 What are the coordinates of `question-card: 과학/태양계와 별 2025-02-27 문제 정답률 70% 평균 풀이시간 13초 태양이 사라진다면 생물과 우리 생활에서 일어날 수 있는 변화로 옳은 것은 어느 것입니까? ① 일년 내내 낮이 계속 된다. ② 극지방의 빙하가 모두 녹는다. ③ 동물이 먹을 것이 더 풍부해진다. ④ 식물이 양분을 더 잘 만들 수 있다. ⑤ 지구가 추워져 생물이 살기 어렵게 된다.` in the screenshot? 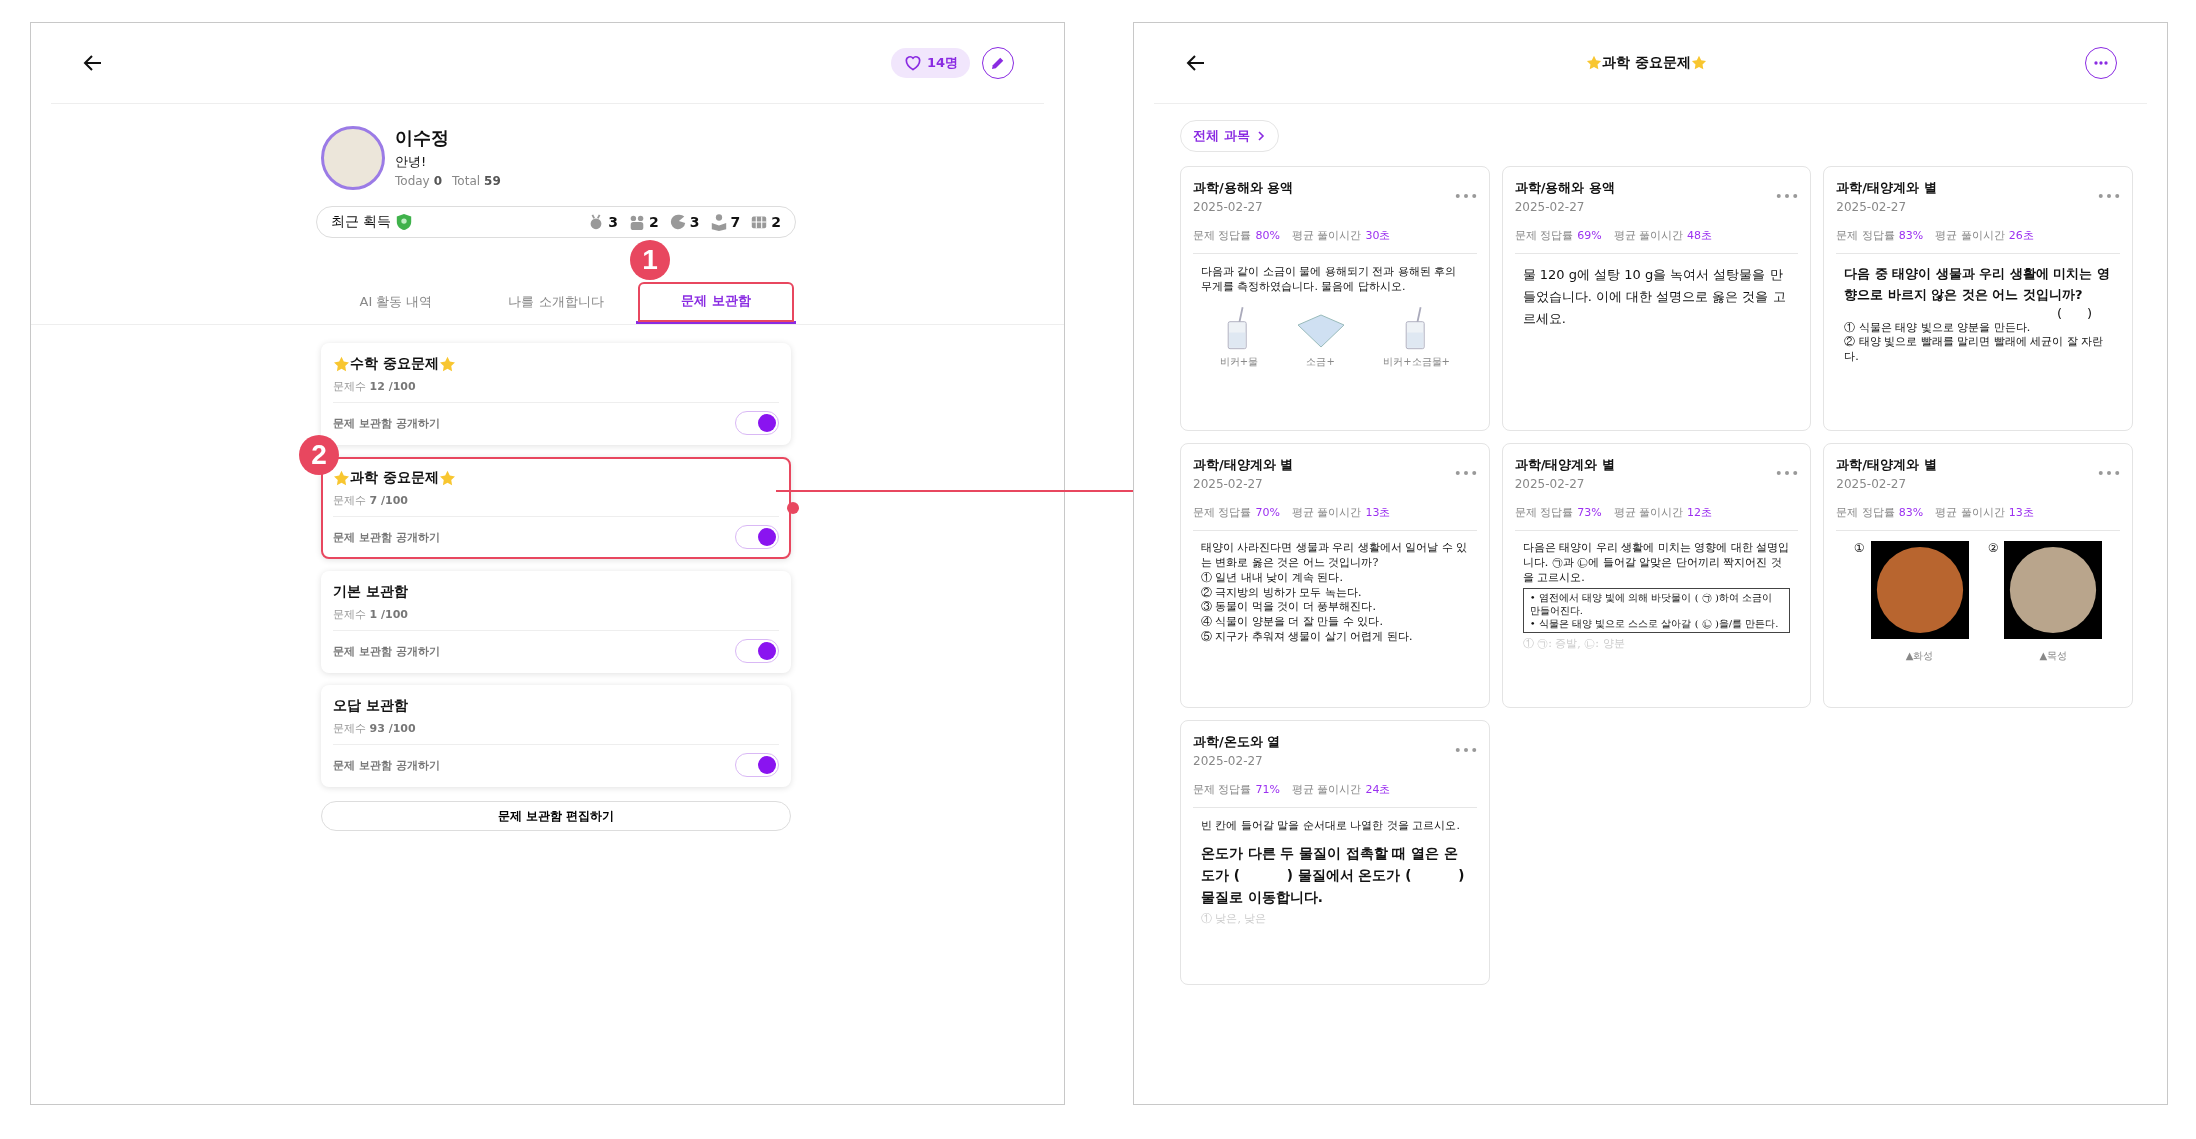 It's located at (1335, 575).